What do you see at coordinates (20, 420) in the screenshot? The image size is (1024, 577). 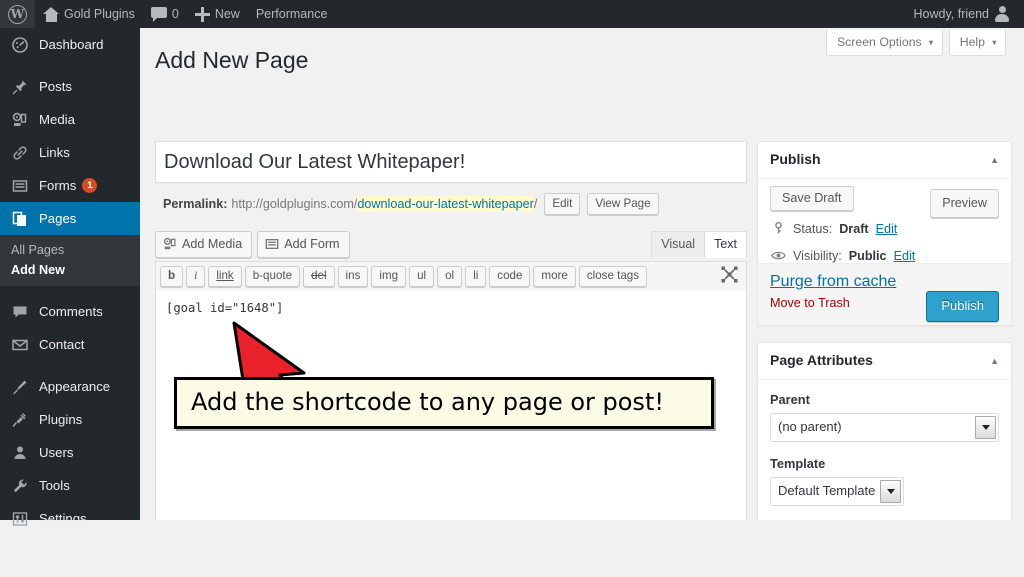 I see `plug-icon` at bounding box center [20, 420].